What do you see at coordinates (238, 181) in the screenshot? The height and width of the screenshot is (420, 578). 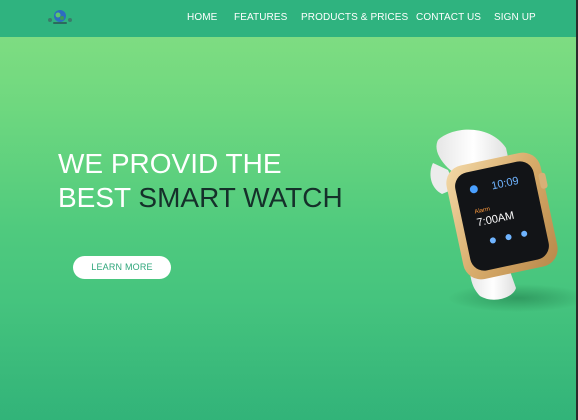 I see `hero-title: WE PROVID THE BEST SMART WATCH` at bounding box center [238, 181].